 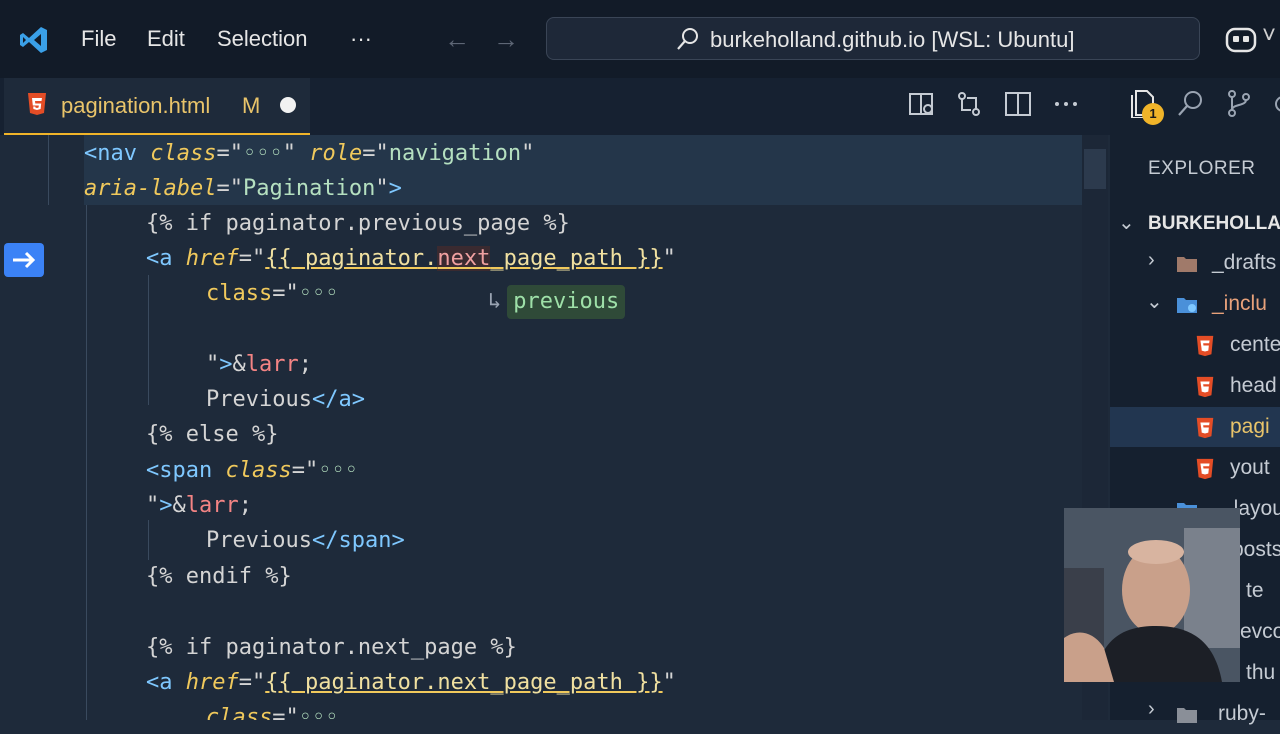 What do you see at coordinates (24, 260) in the screenshot?
I see `gutter-arrow-icon` at bounding box center [24, 260].